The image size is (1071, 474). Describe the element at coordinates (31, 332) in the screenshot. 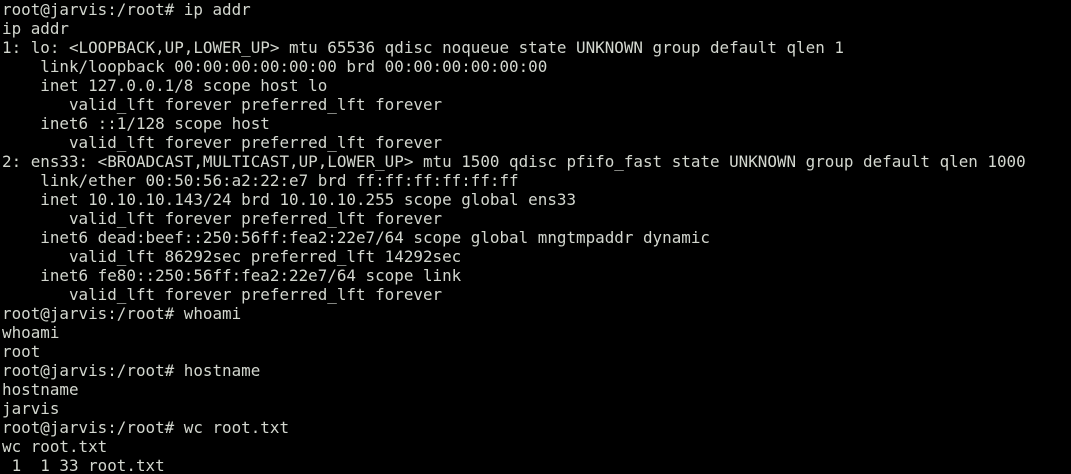

I see `echoed-command-line: whoami` at that location.